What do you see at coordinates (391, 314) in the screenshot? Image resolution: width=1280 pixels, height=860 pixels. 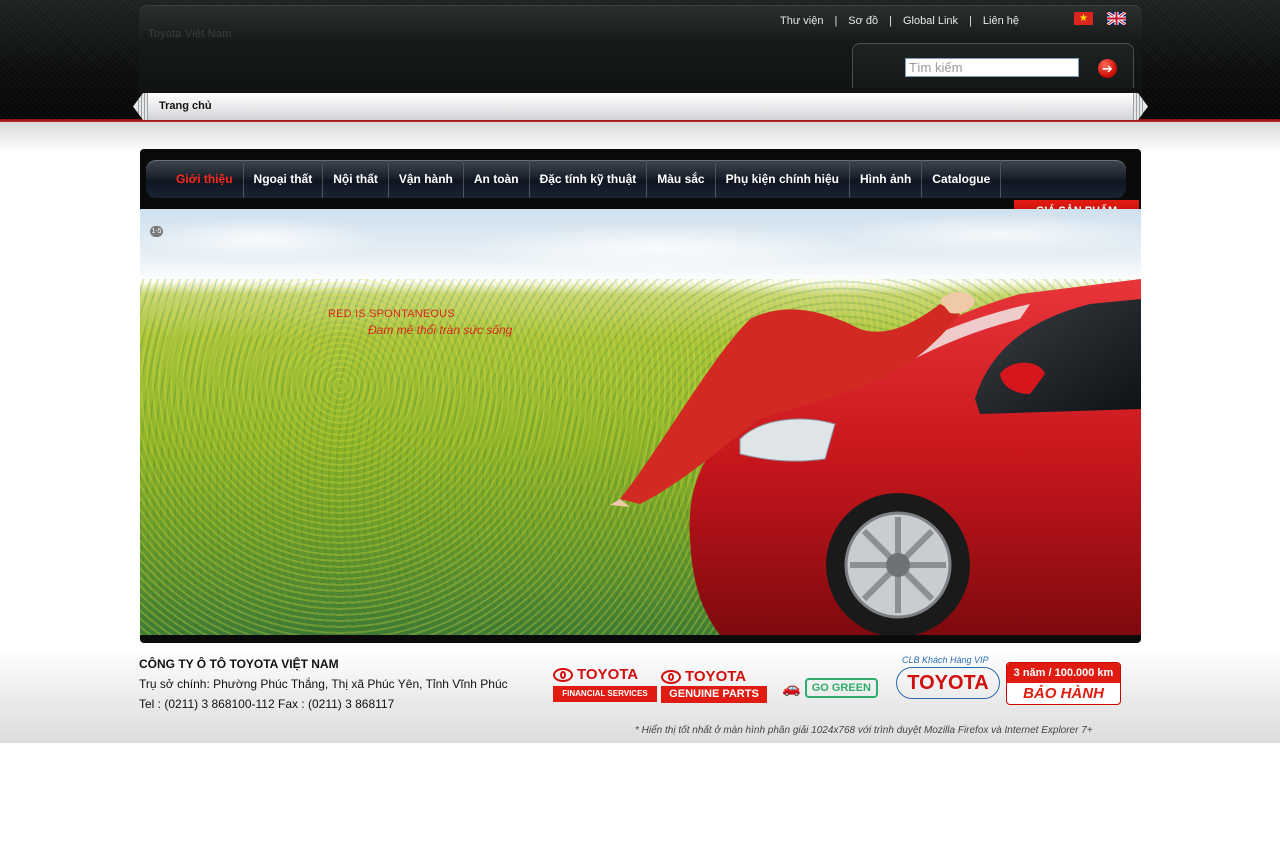 I see `hero-tagline-en: RED IS SPONTANEOUS` at bounding box center [391, 314].